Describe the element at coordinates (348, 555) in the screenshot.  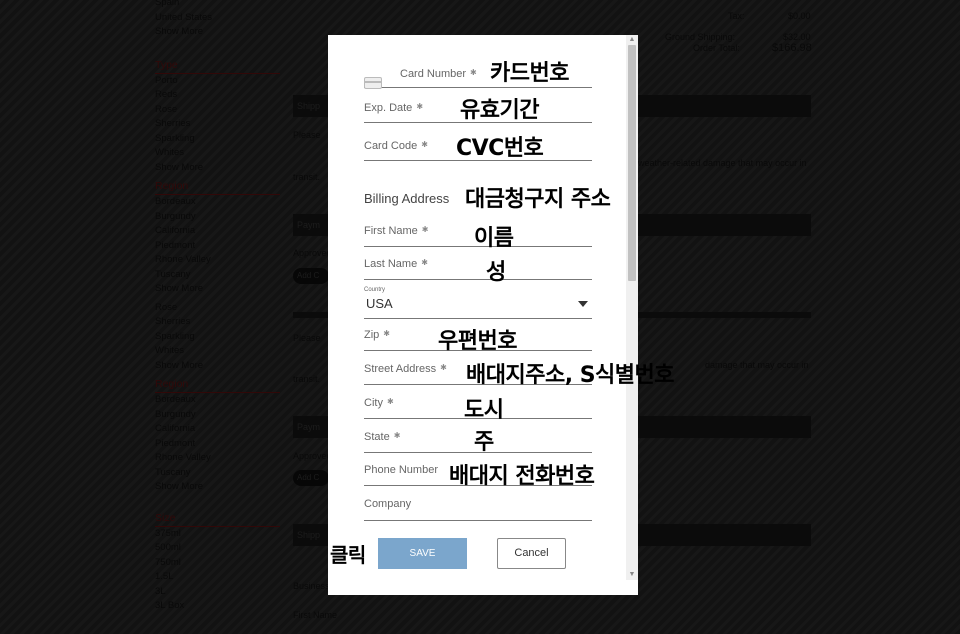
I see `annotation-click: 클릭` at that location.